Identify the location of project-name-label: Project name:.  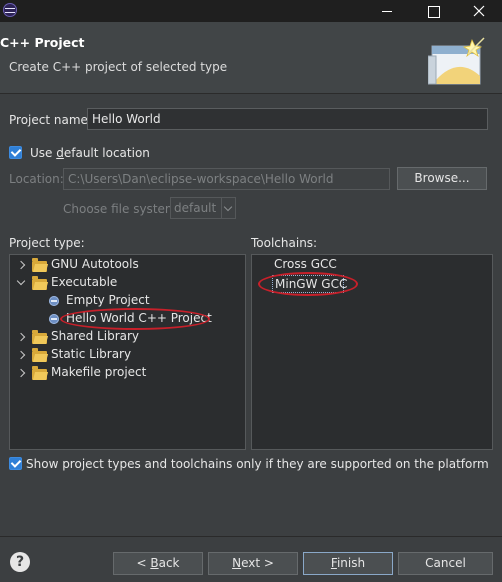
(50, 120).